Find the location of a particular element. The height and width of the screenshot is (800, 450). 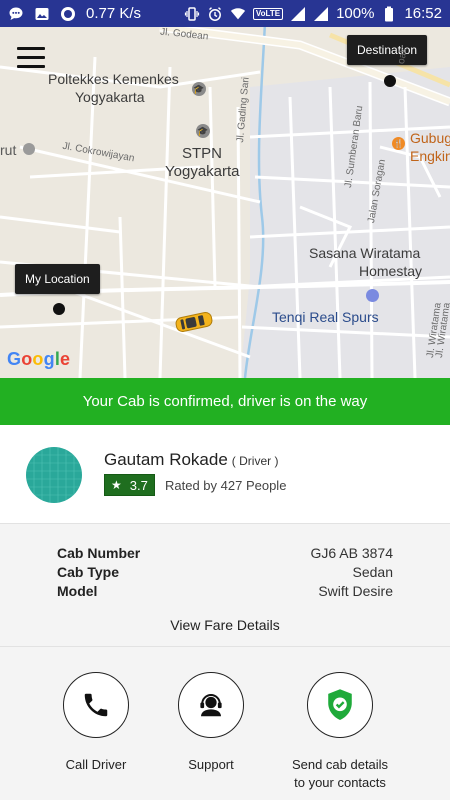

battery-icon is located at coordinates (389, 14).